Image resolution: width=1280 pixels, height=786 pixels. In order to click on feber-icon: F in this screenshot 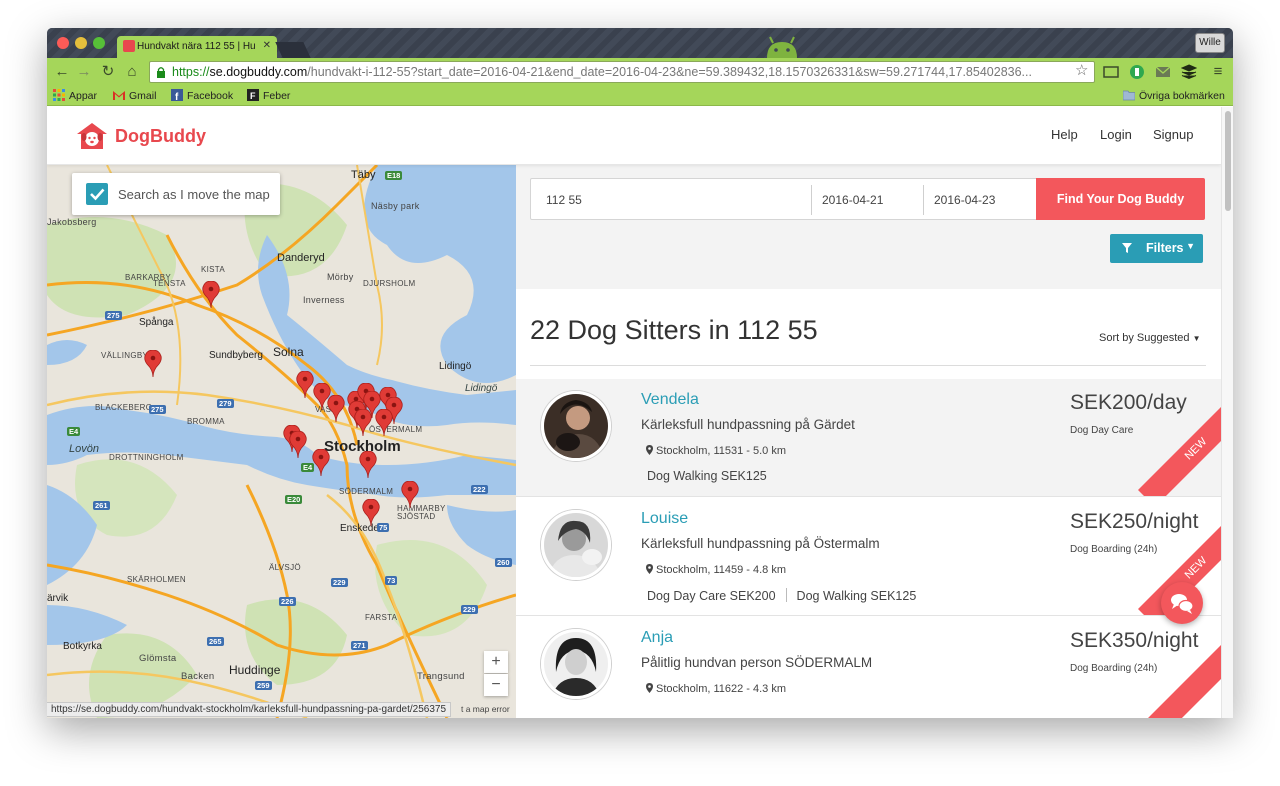, I will do `click(253, 95)`.